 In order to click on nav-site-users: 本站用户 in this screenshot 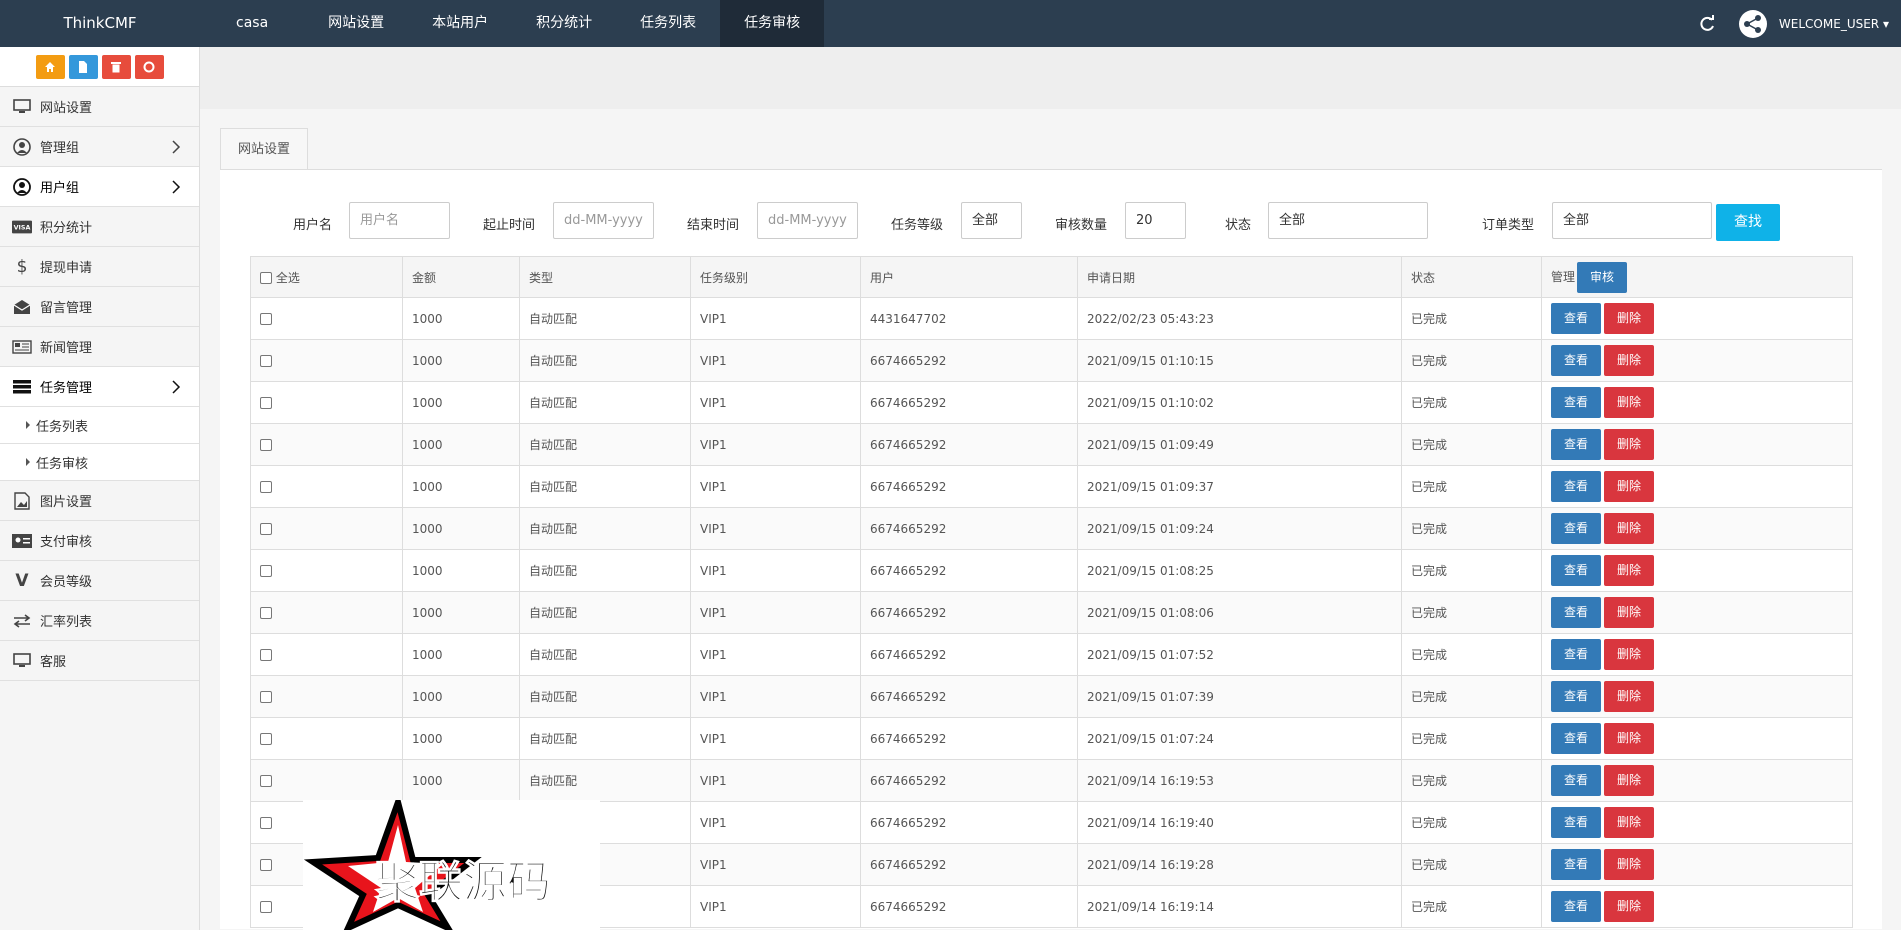, I will do `click(460, 23)`.